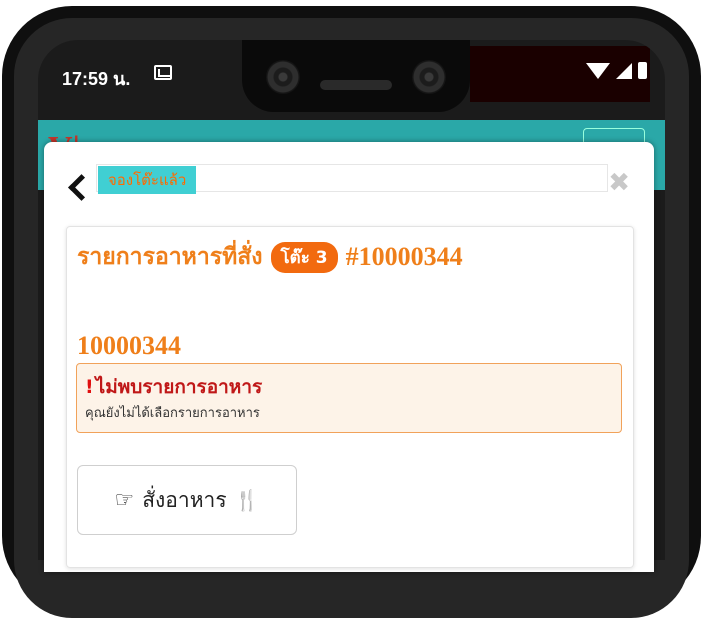 The width and height of the screenshot is (703, 618). What do you see at coordinates (163, 72) in the screenshot?
I see `mail-icon` at bounding box center [163, 72].